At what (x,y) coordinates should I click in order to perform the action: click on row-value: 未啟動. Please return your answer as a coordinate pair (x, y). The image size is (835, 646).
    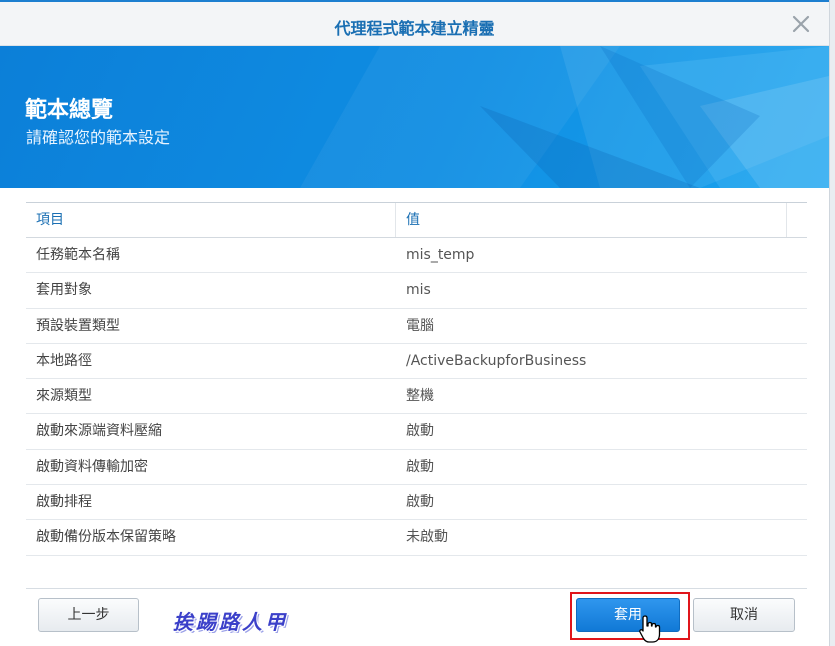
    Looking at the image, I should click on (427, 537).